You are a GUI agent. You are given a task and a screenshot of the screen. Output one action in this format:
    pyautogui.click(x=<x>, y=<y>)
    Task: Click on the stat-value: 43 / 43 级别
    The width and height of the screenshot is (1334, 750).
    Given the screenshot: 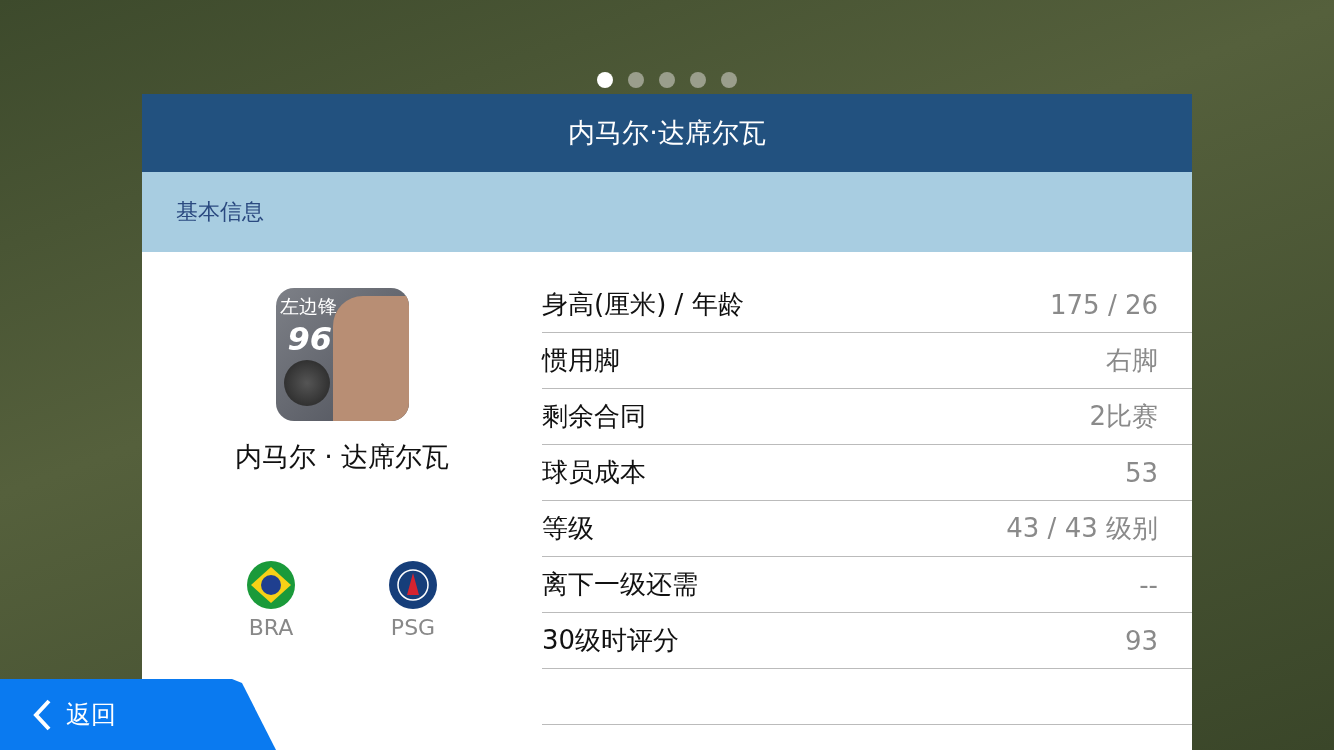 What is the action you would take?
    pyautogui.click(x=1082, y=528)
    